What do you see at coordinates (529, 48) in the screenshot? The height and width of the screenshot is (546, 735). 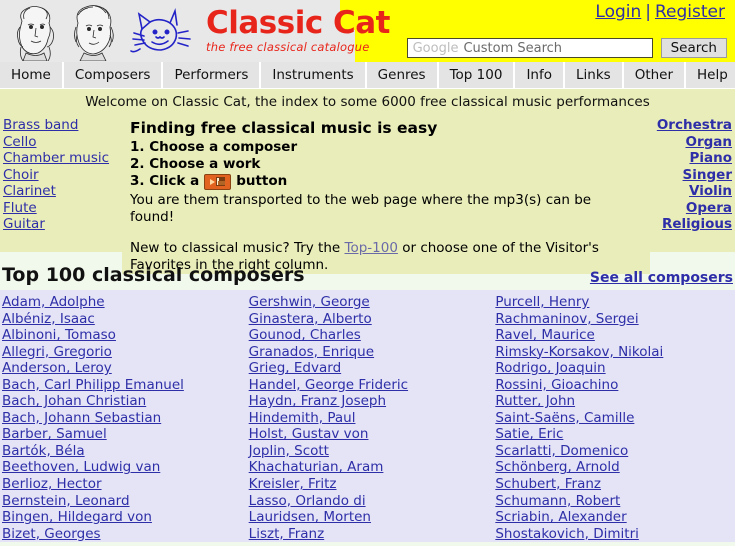 I see `search-input: Google Custom Search` at bounding box center [529, 48].